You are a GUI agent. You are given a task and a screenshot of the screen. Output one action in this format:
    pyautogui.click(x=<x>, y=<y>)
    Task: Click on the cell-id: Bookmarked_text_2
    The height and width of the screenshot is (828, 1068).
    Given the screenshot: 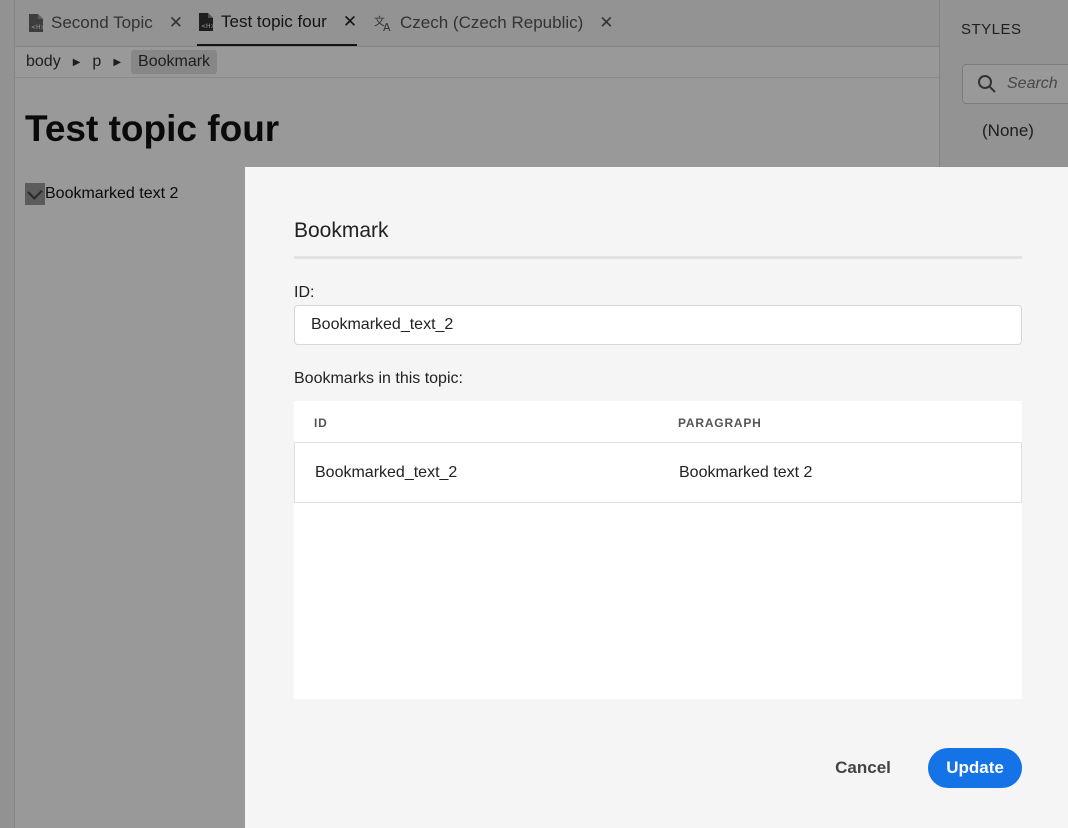 What is the action you would take?
    pyautogui.click(x=386, y=472)
    